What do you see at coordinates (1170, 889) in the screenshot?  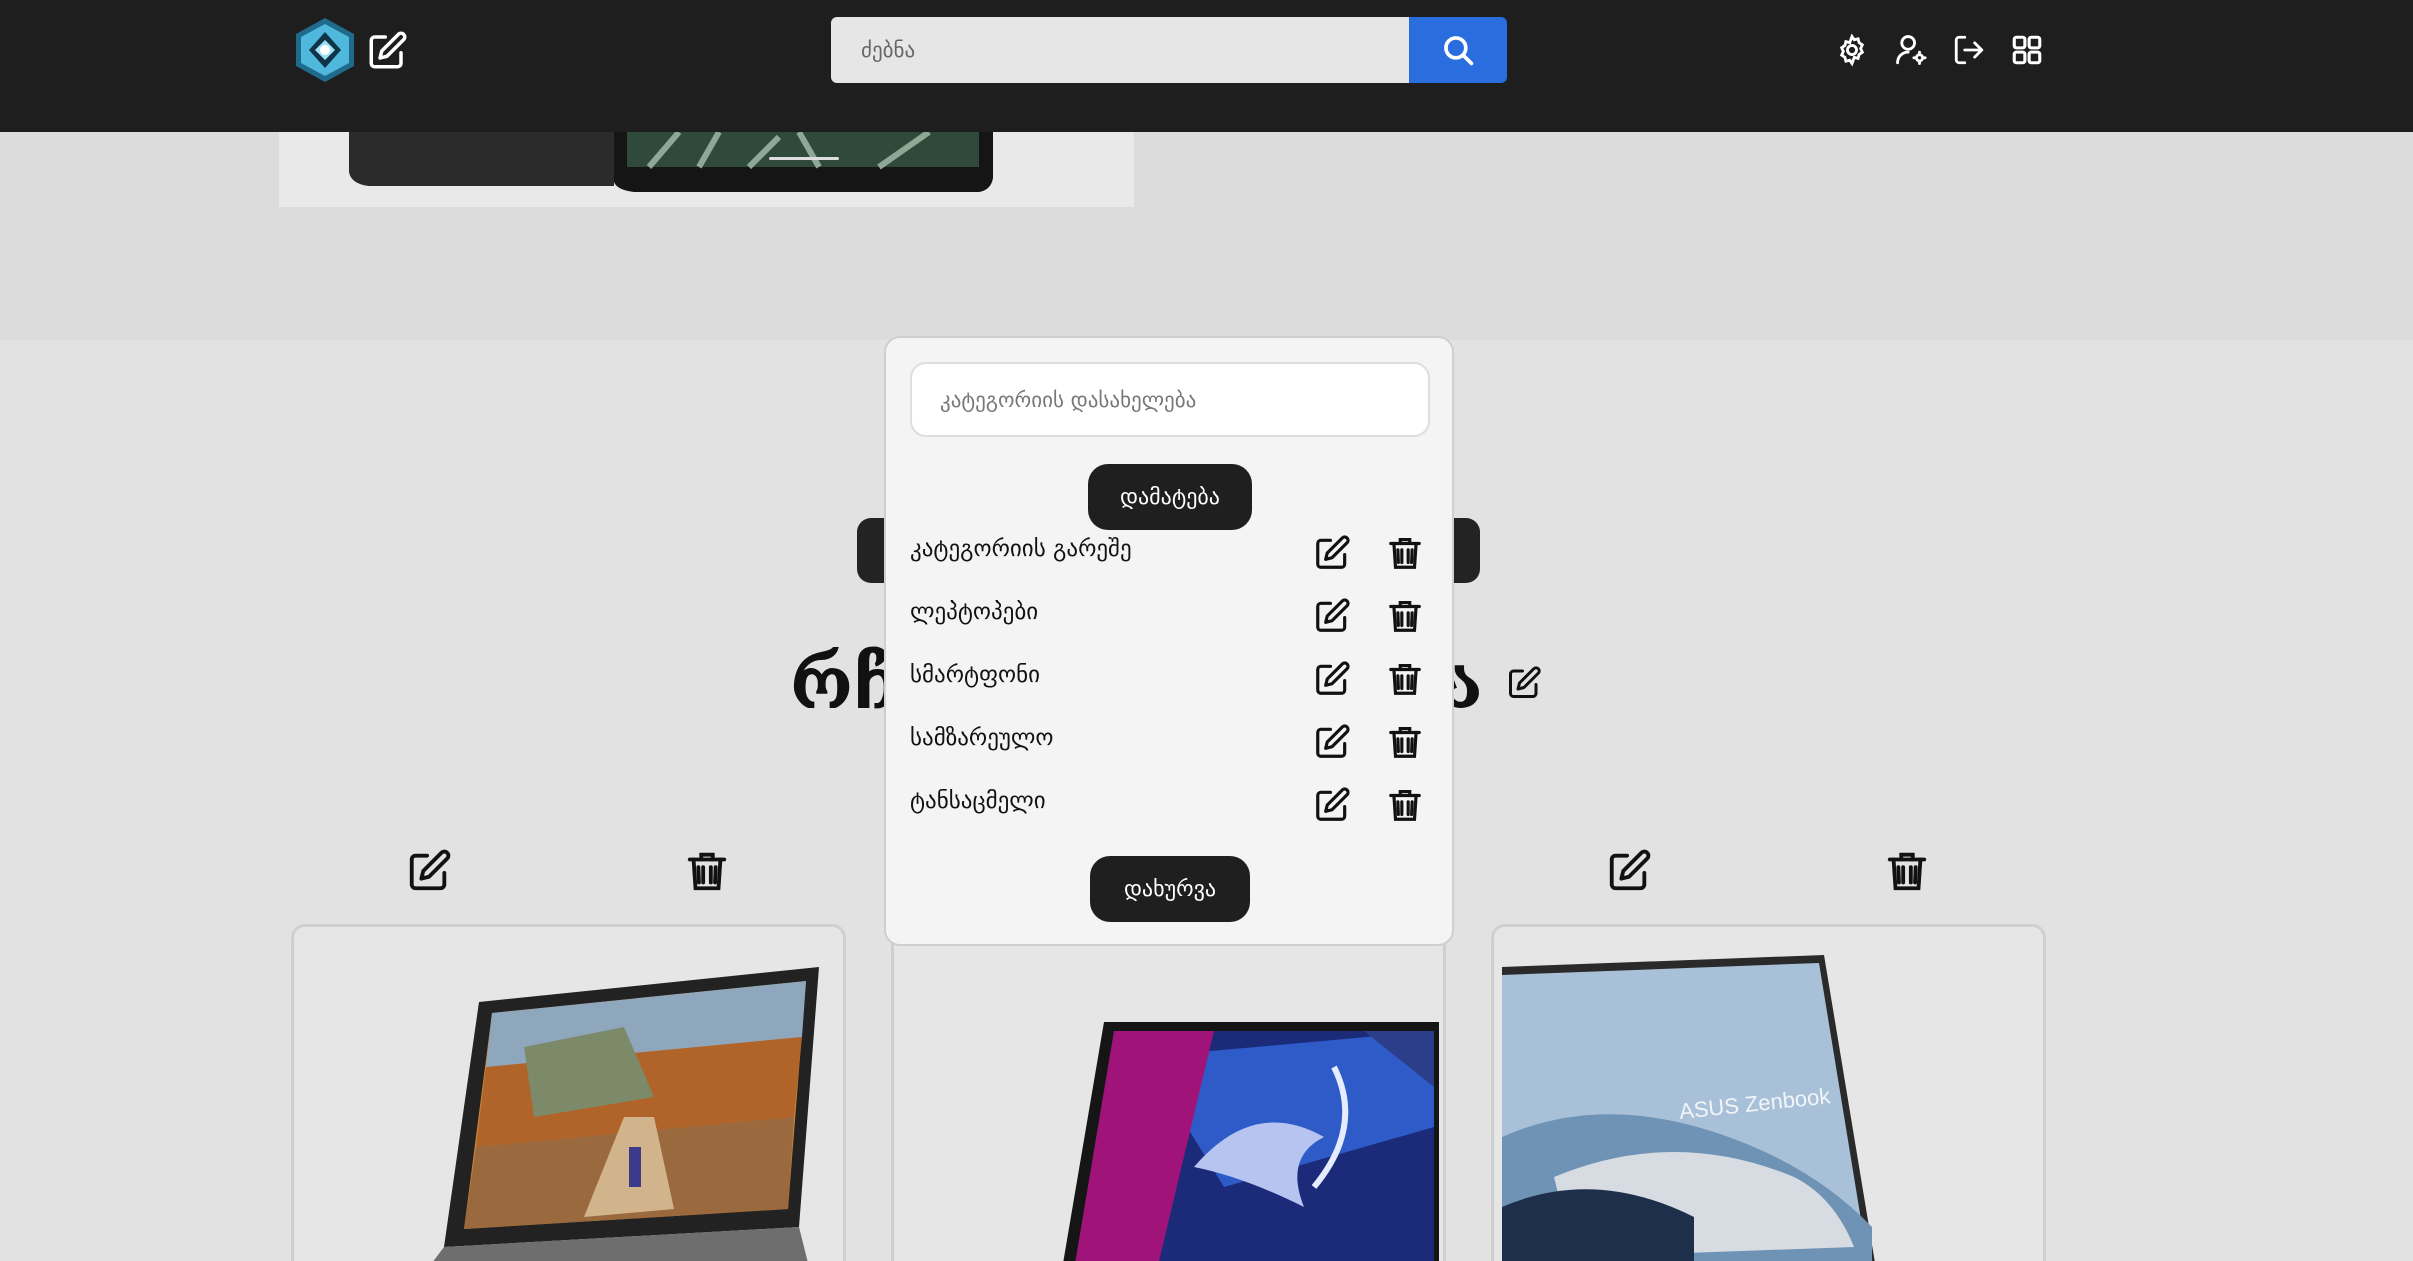 I see `close-modal-button: დახურვა` at bounding box center [1170, 889].